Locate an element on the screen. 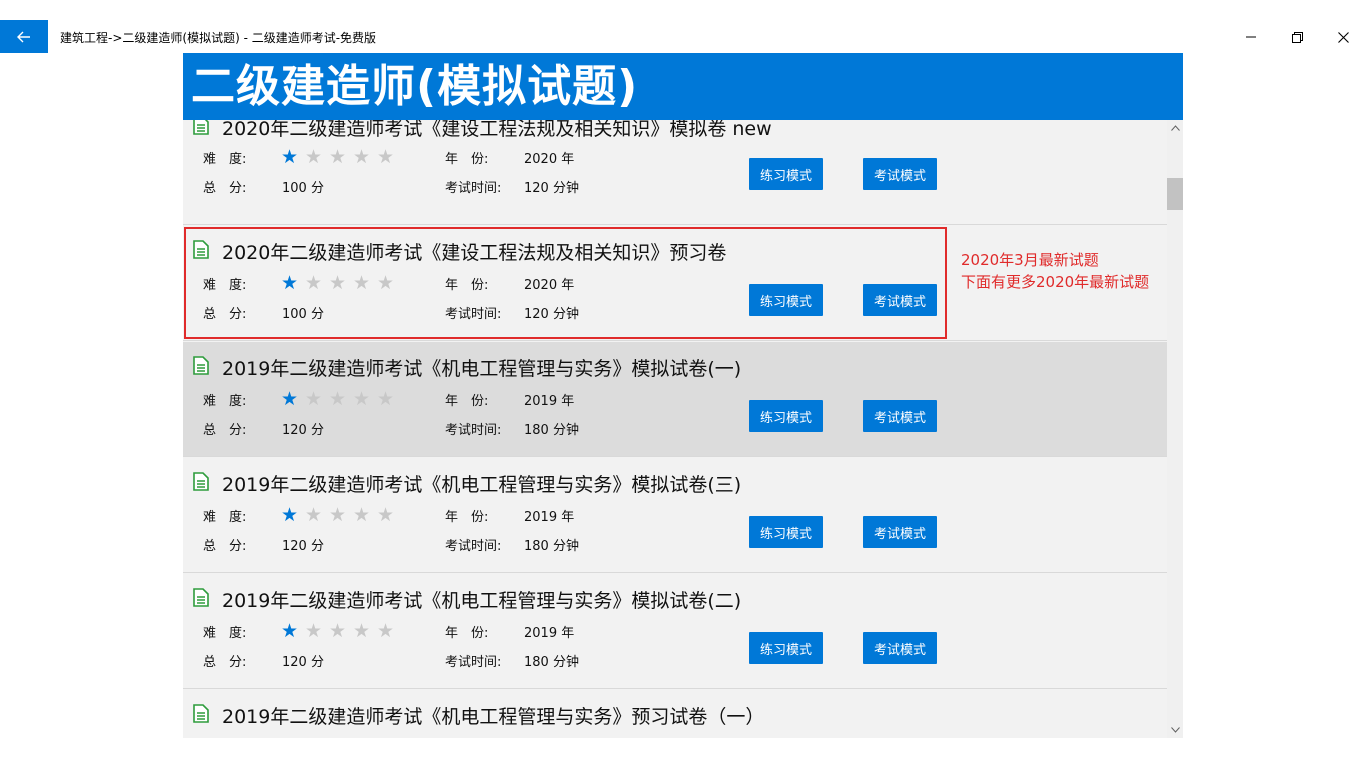 This screenshot has width=1366, height=768. page-title: 二级建造师(模拟试题) is located at coordinates (415, 86).